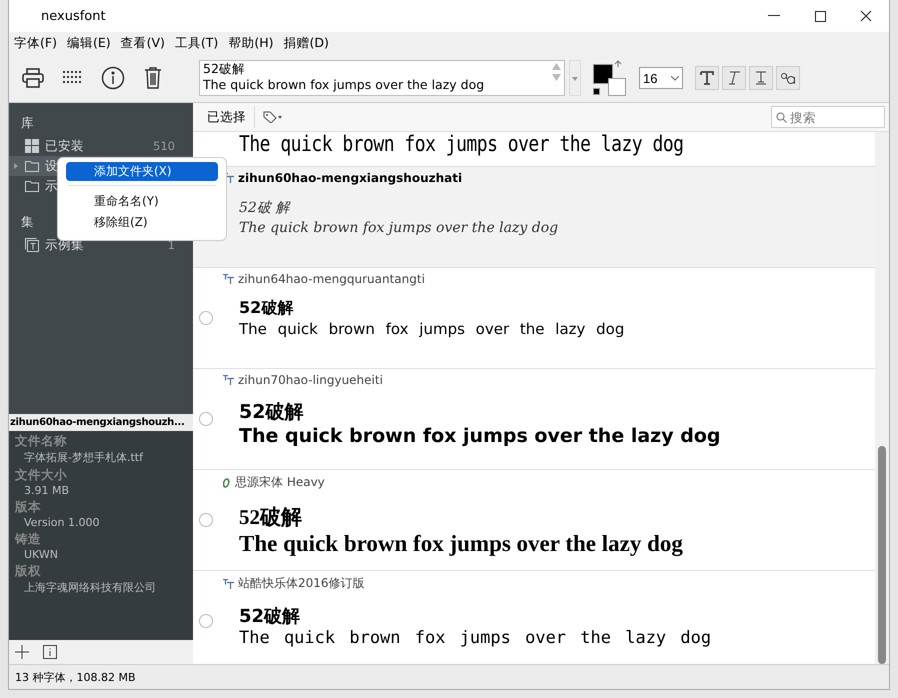 The width and height of the screenshot is (898, 698). Describe the element at coordinates (101, 146) in the screenshot. I see `sidebar-item: 已安装 510` at that location.